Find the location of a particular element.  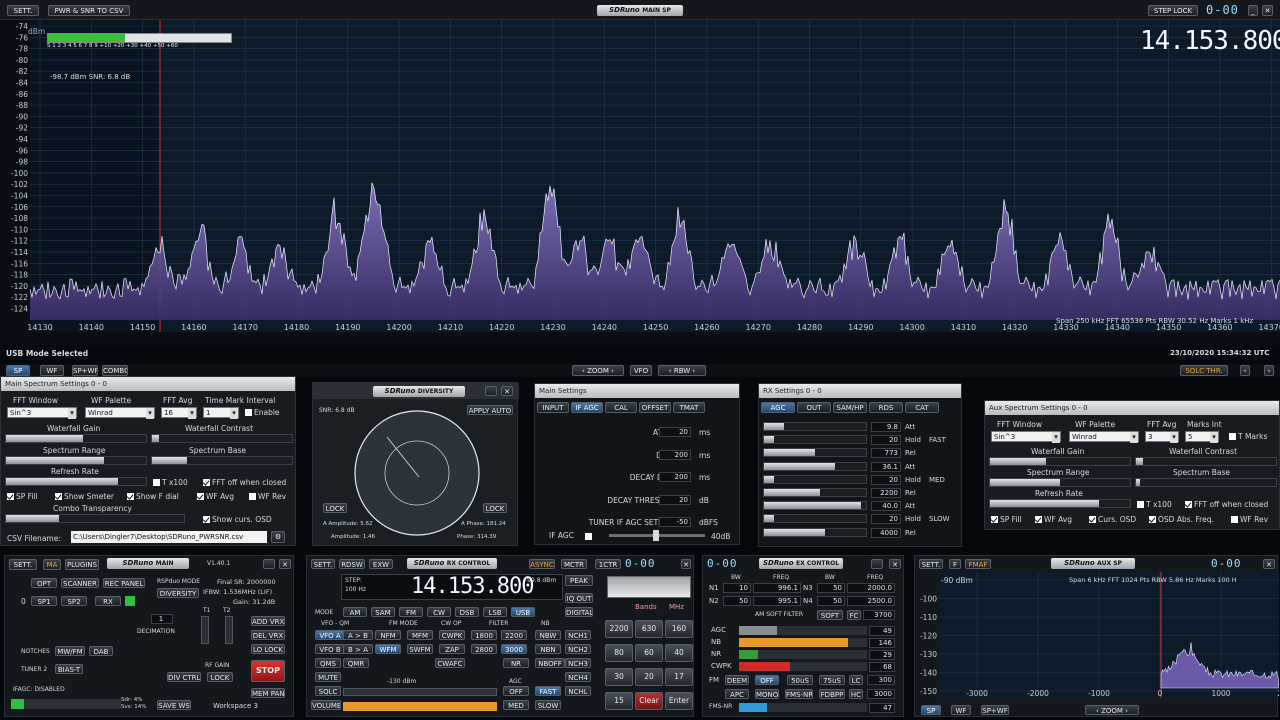

aux-sp-fill-checkbox: SP Fill is located at coordinates (1006, 519).